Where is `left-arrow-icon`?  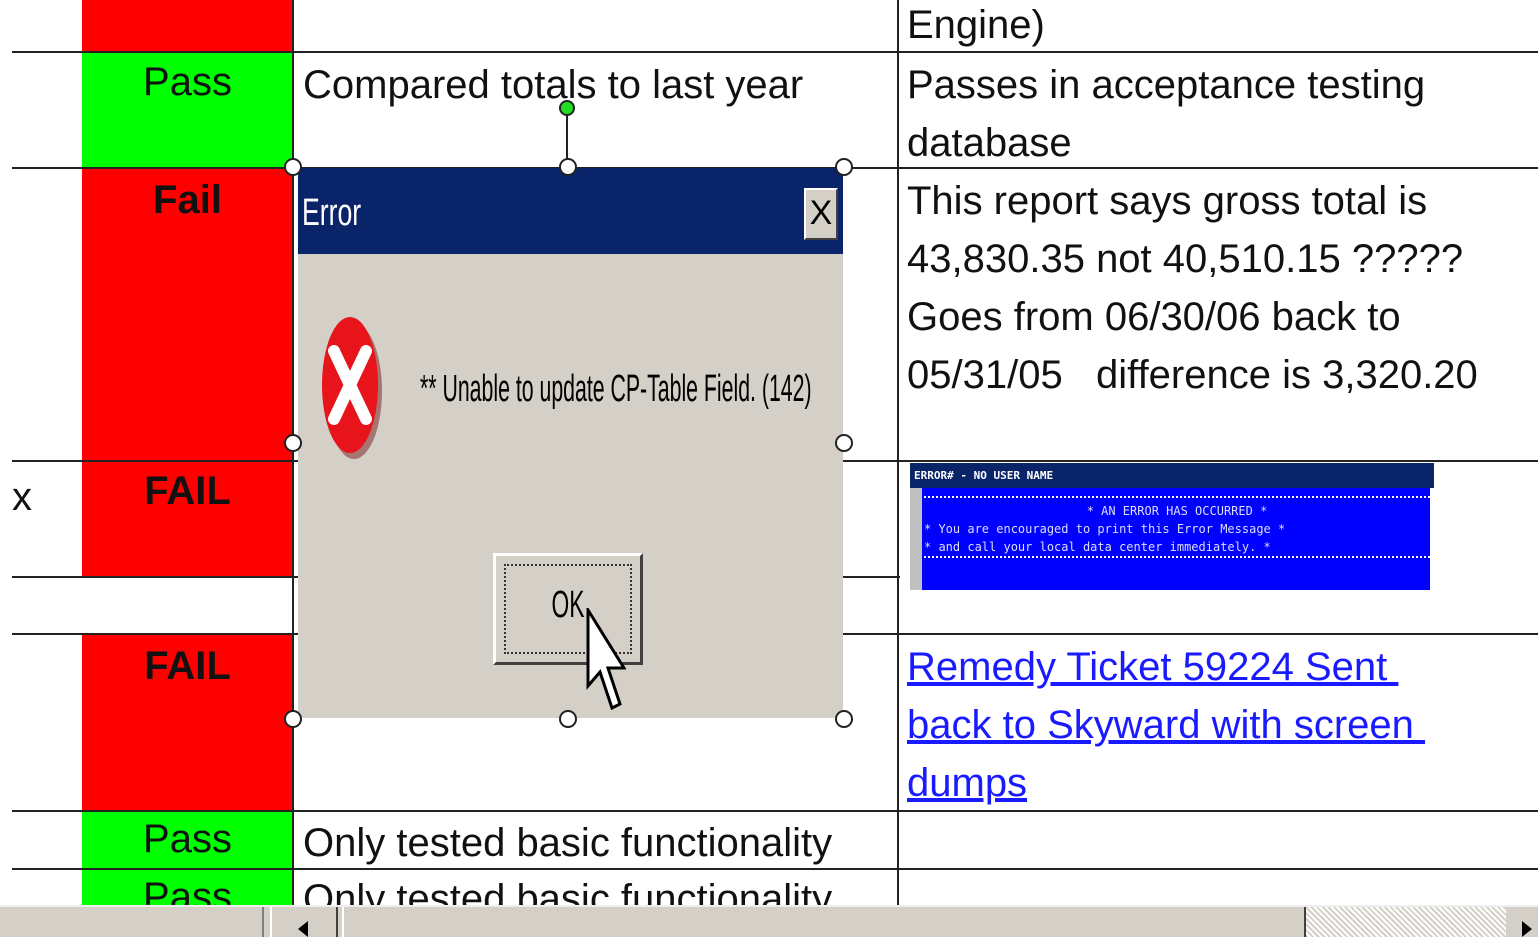
left-arrow-icon is located at coordinates (303, 929).